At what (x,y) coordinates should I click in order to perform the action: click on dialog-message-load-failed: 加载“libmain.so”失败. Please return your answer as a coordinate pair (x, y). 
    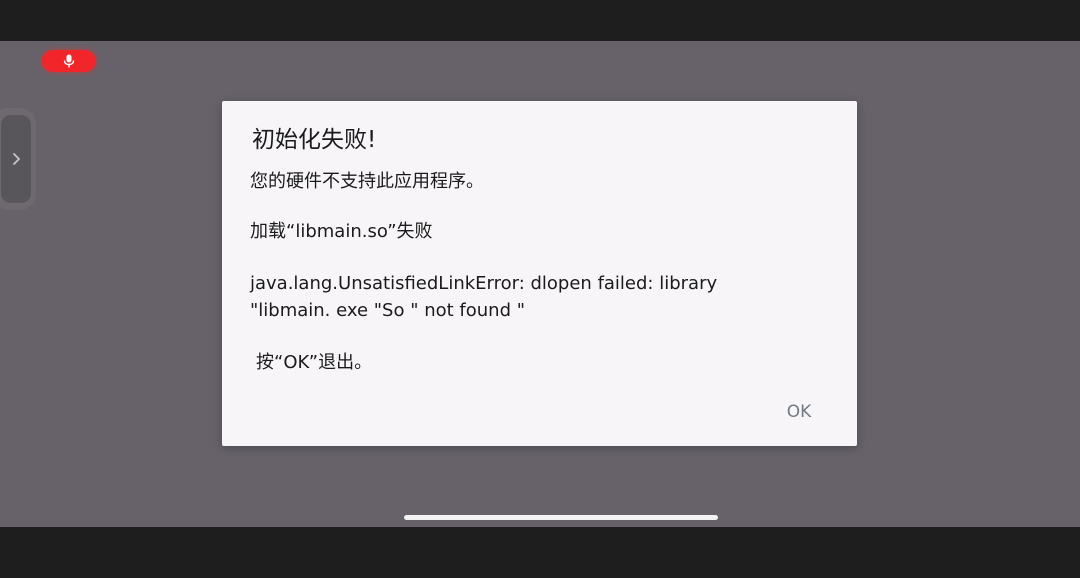
    Looking at the image, I should click on (341, 231).